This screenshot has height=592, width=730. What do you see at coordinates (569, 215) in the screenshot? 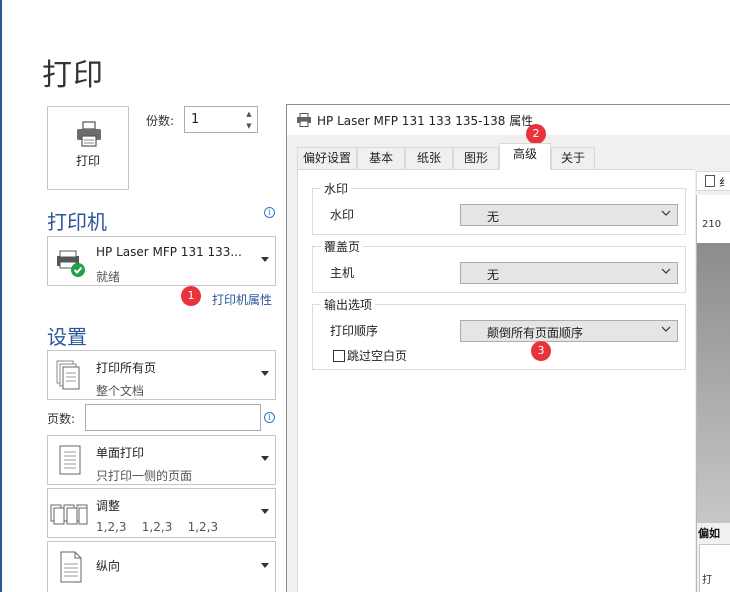
I see `watermark-select: 无` at bounding box center [569, 215].